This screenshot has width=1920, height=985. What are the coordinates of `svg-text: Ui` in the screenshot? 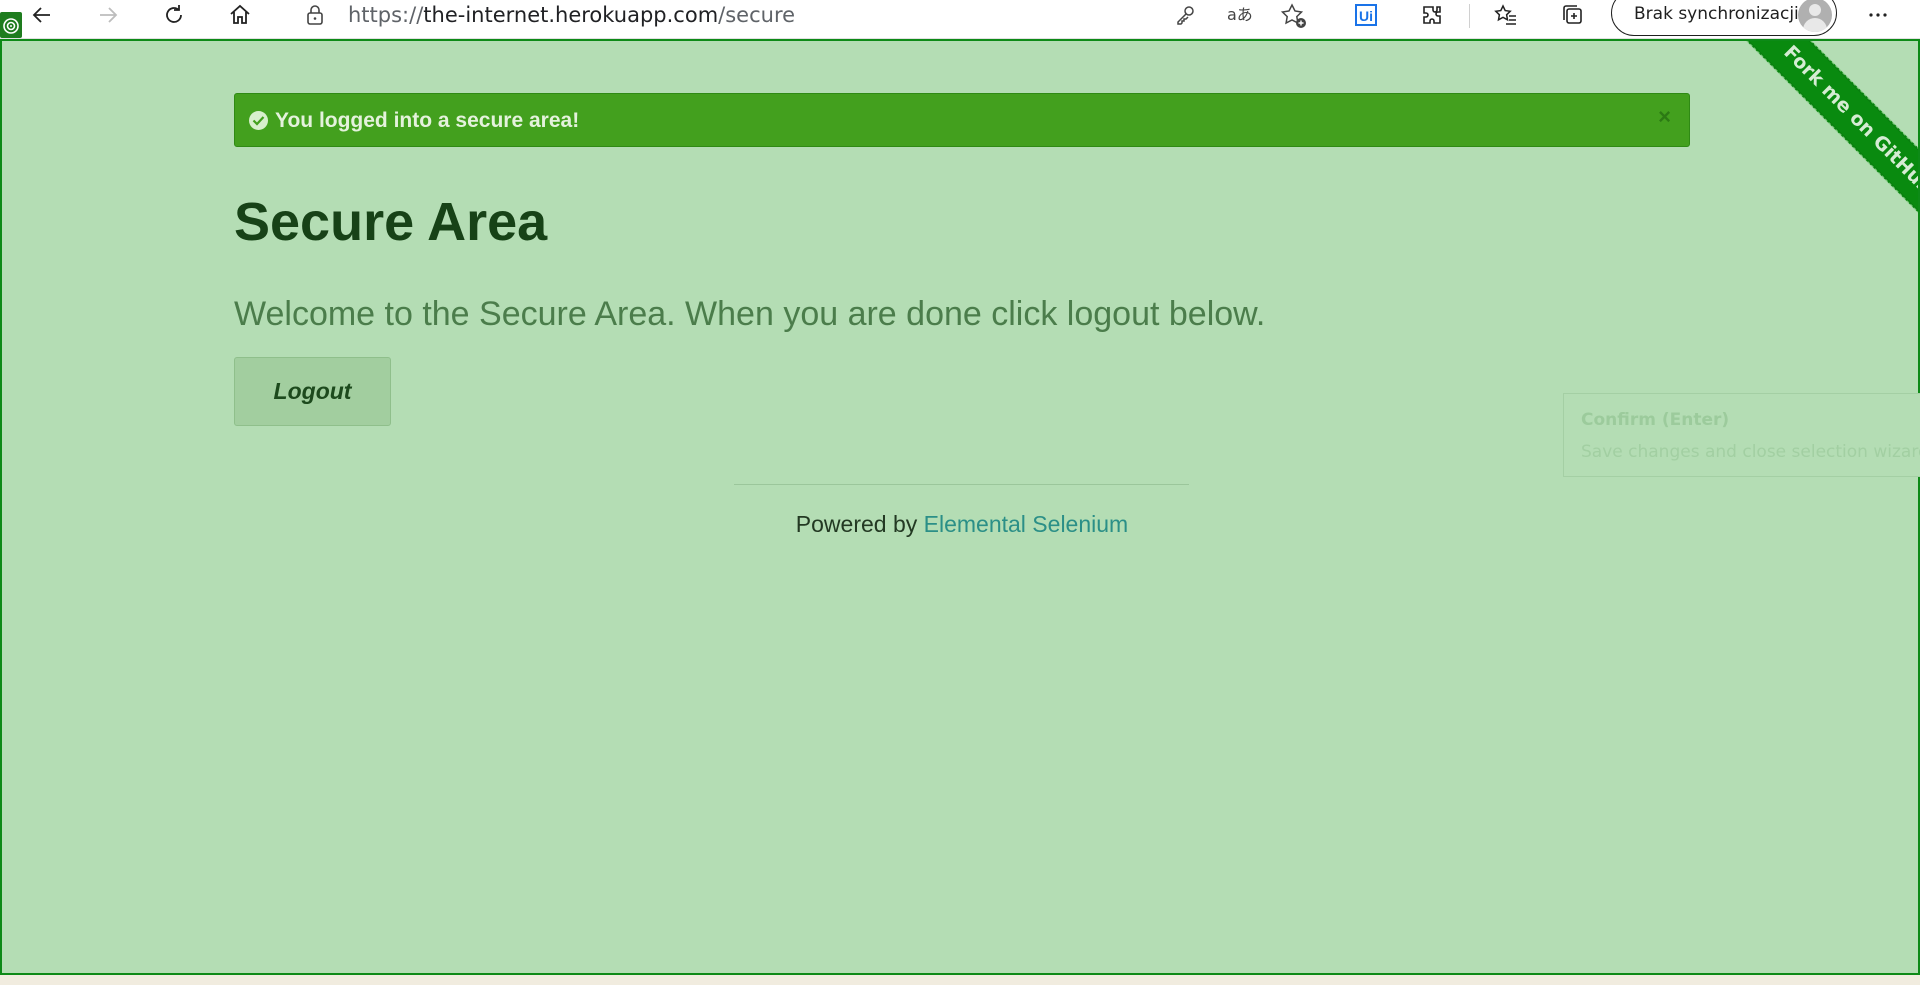 It's located at (1366, 16).